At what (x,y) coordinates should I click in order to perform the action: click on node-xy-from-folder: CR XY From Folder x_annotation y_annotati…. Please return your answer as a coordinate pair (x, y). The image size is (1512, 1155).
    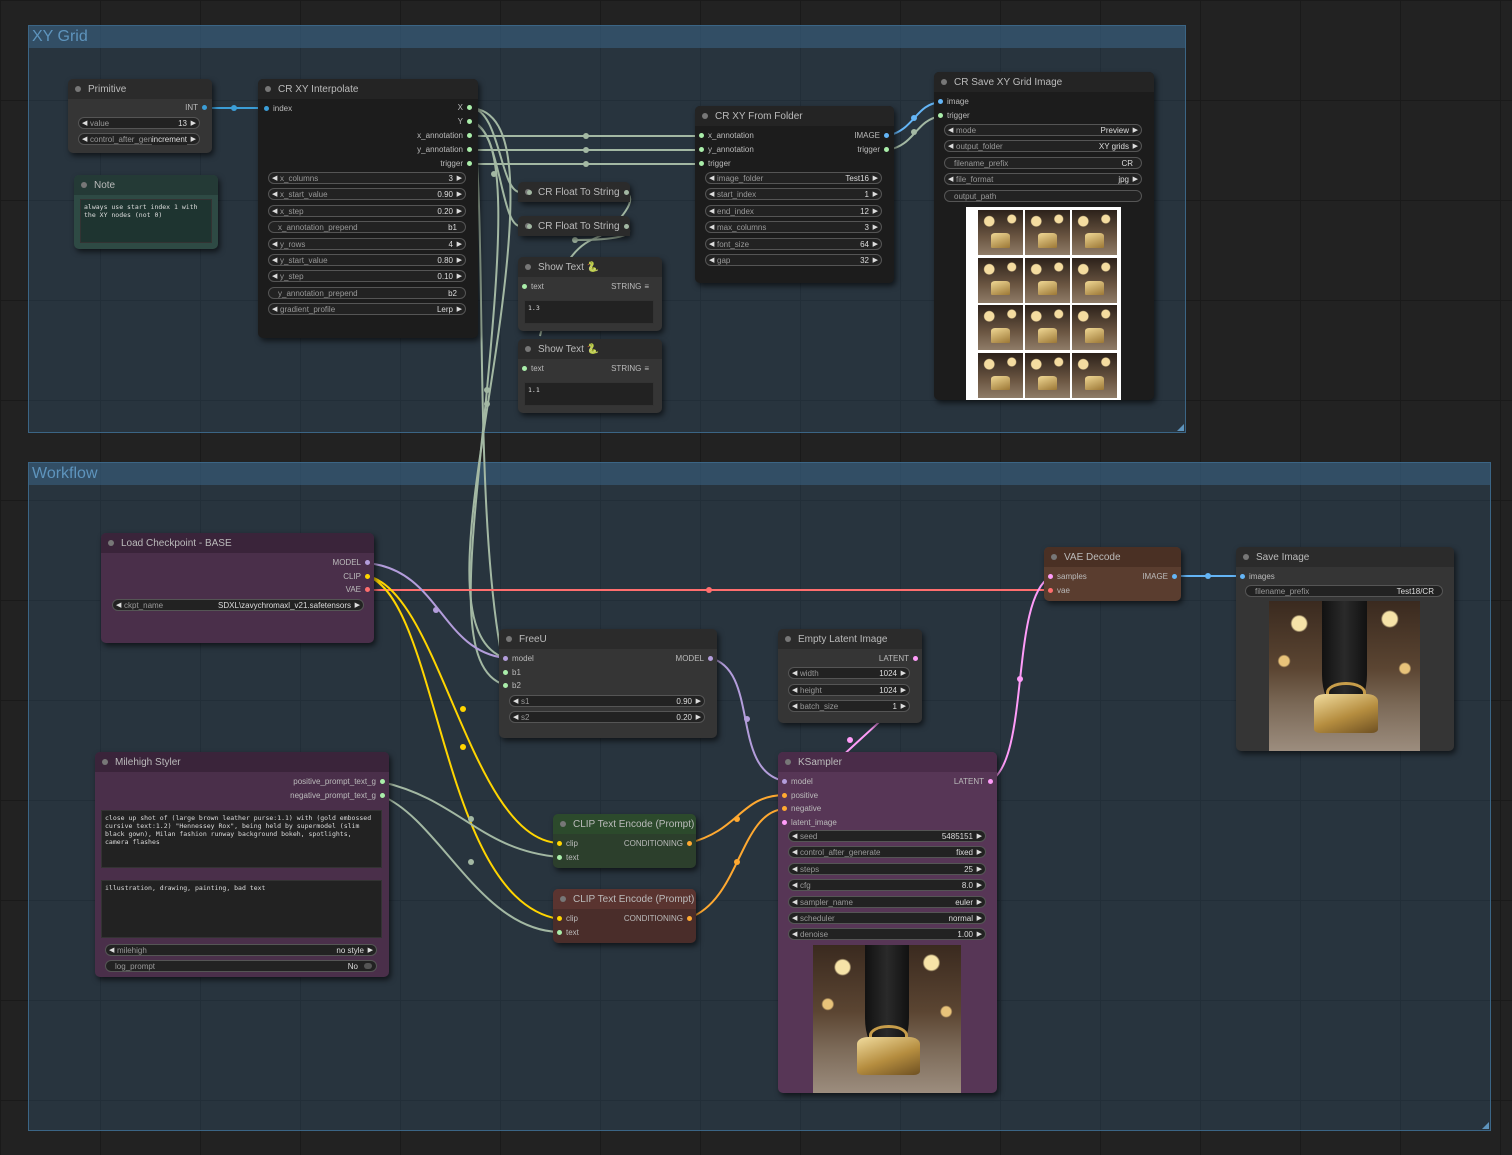
    Looking at the image, I should click on (794, 194).